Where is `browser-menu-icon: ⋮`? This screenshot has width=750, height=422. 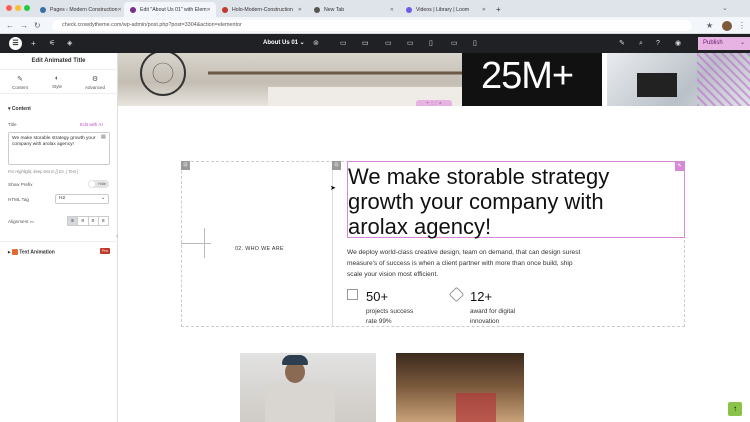
browser-menu-icon: ⋮ is located at coordinates (742, 25).